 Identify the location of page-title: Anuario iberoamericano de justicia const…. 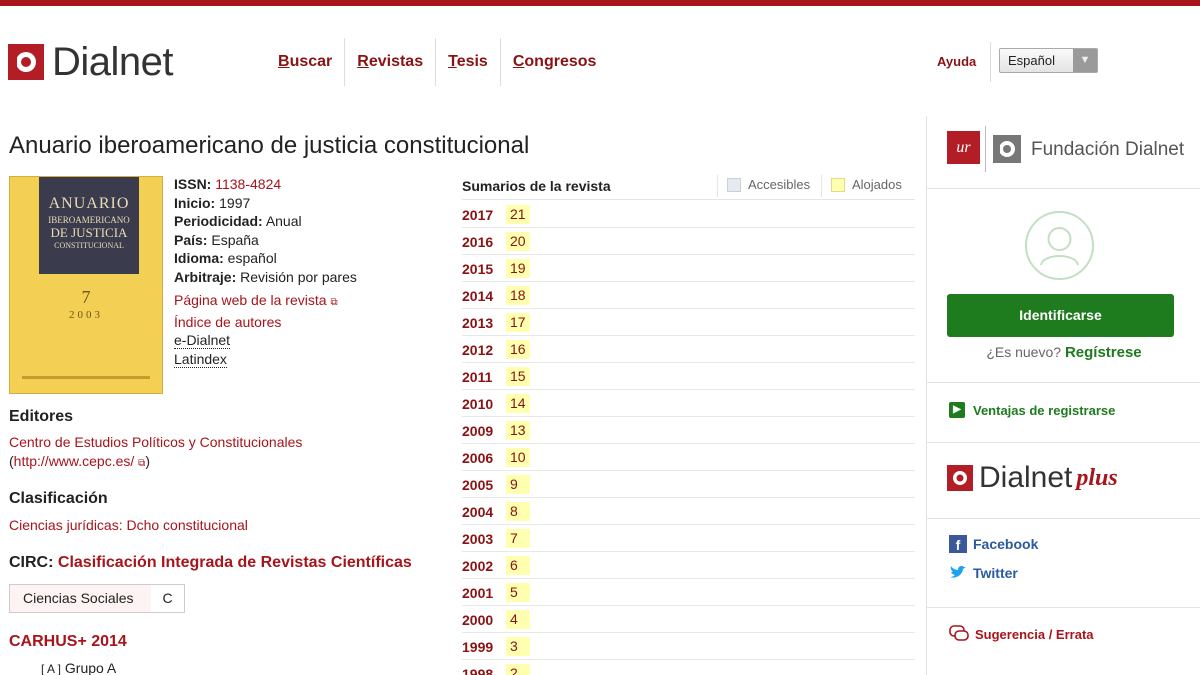
(269, 145).